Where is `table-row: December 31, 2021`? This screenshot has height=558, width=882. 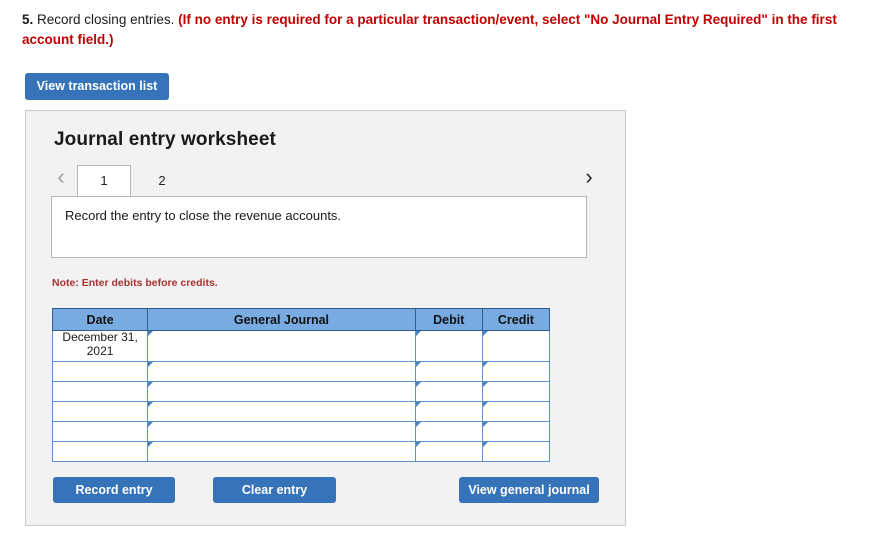 table-row: December 31, 2021 is located at coordinates (301, 346).